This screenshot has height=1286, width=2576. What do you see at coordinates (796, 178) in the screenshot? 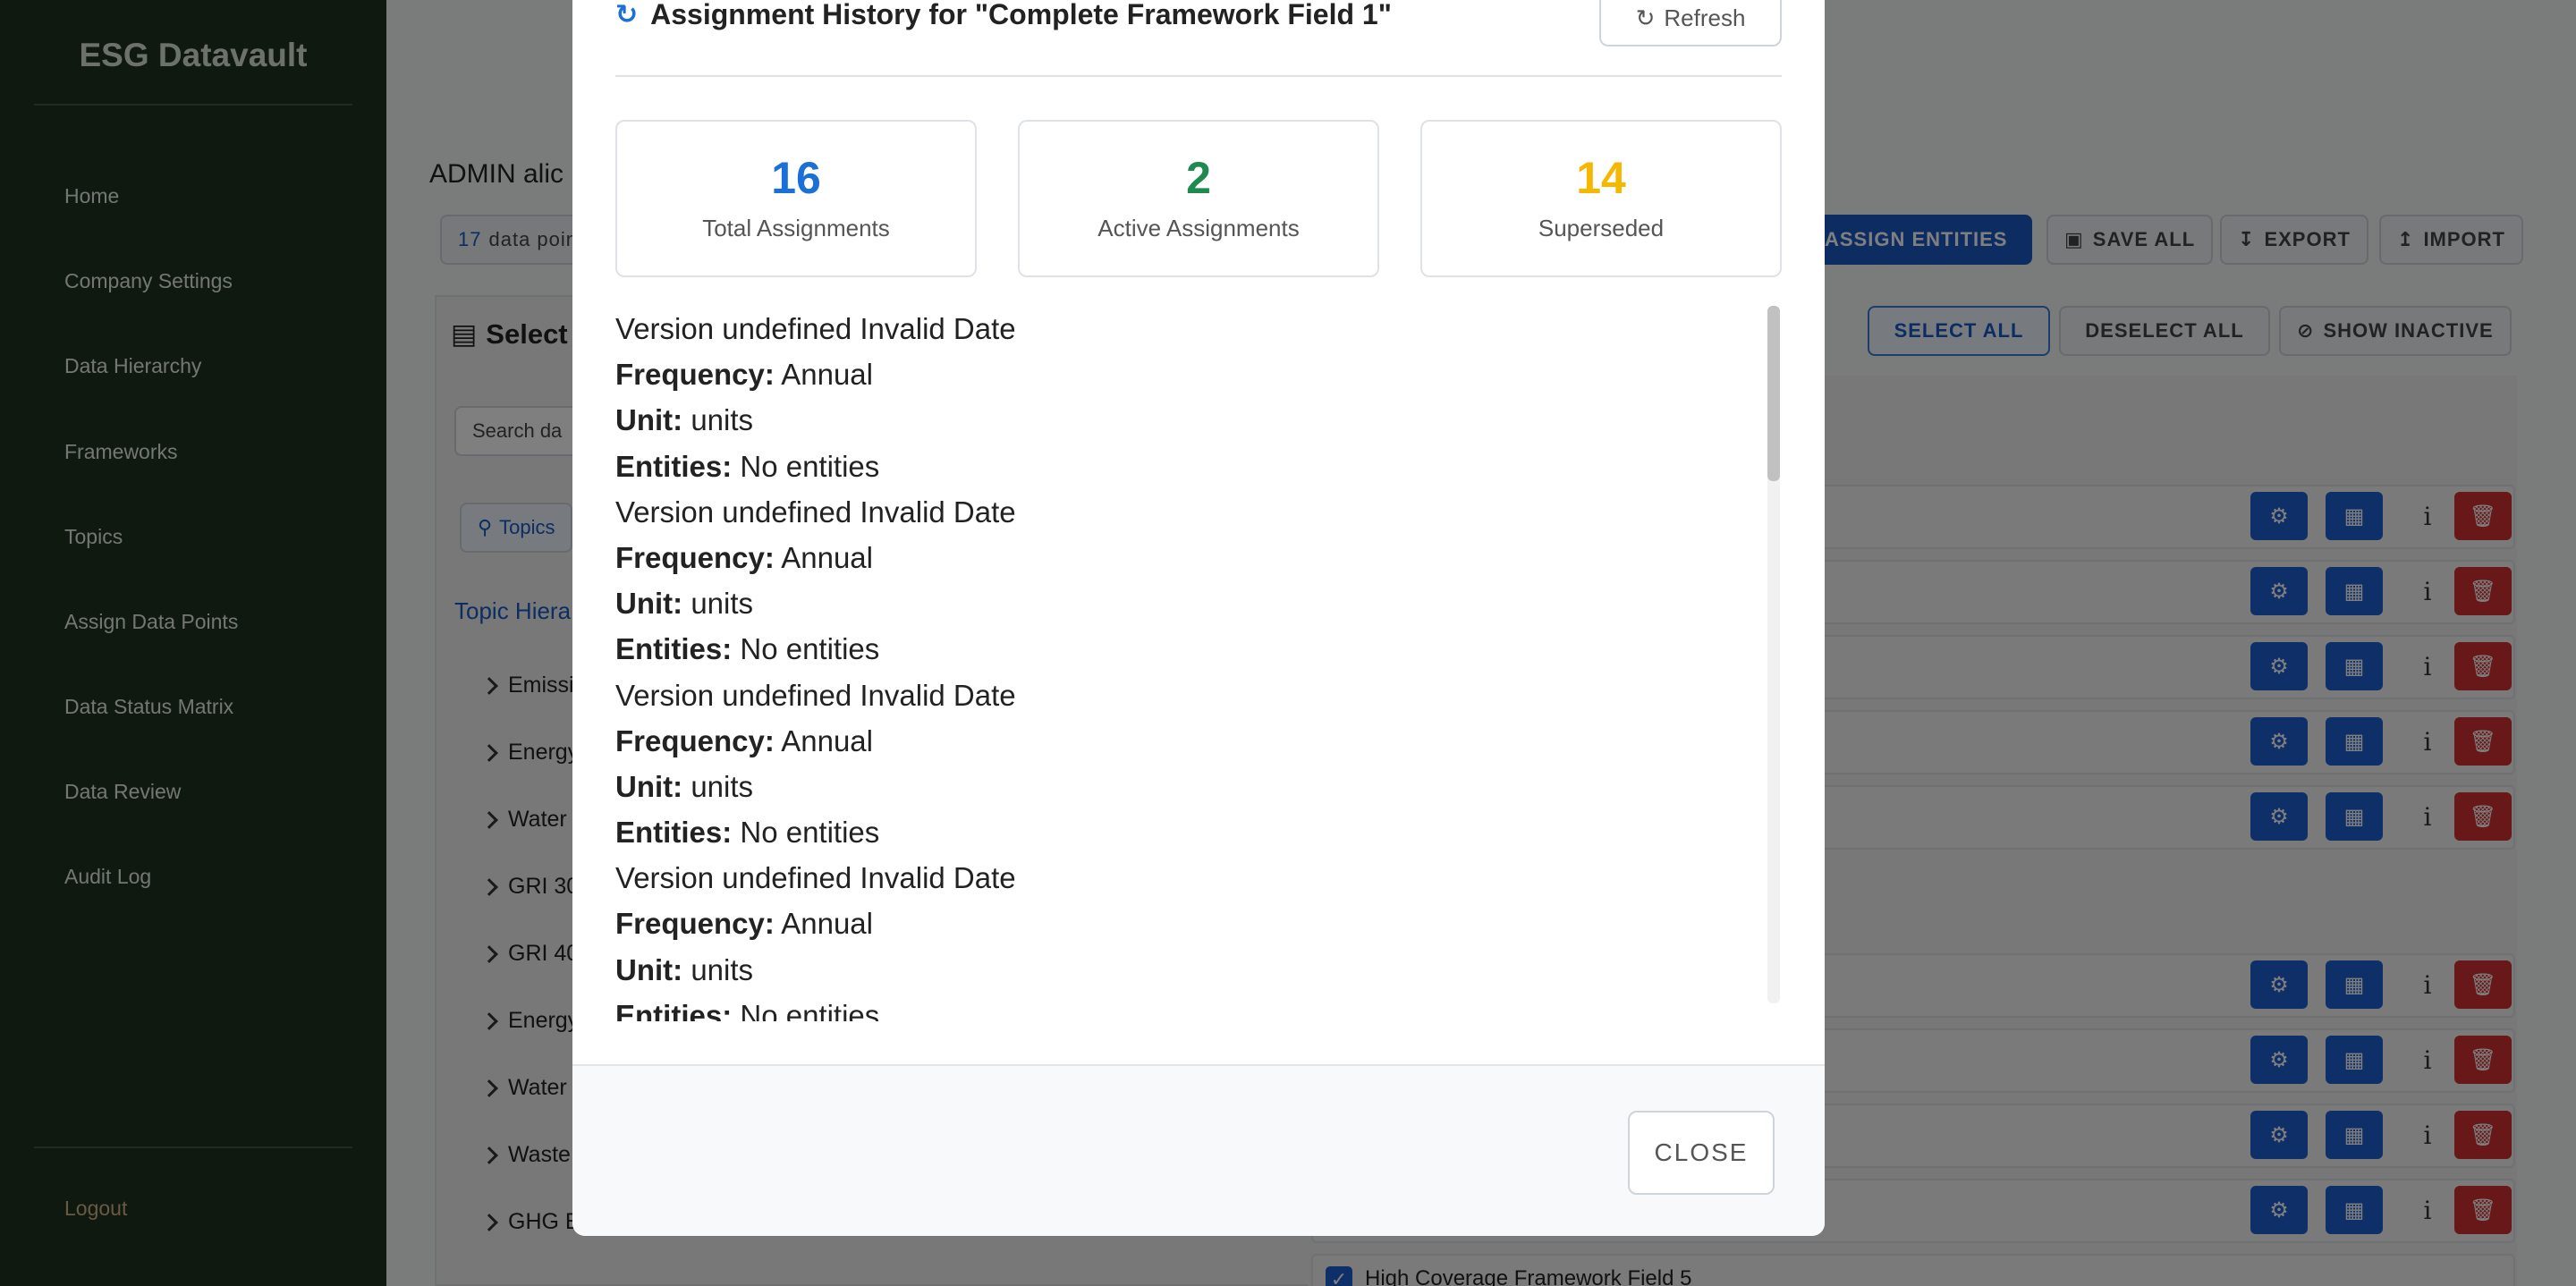
I see `stat-value: 16` at bounding box center [796, 178].